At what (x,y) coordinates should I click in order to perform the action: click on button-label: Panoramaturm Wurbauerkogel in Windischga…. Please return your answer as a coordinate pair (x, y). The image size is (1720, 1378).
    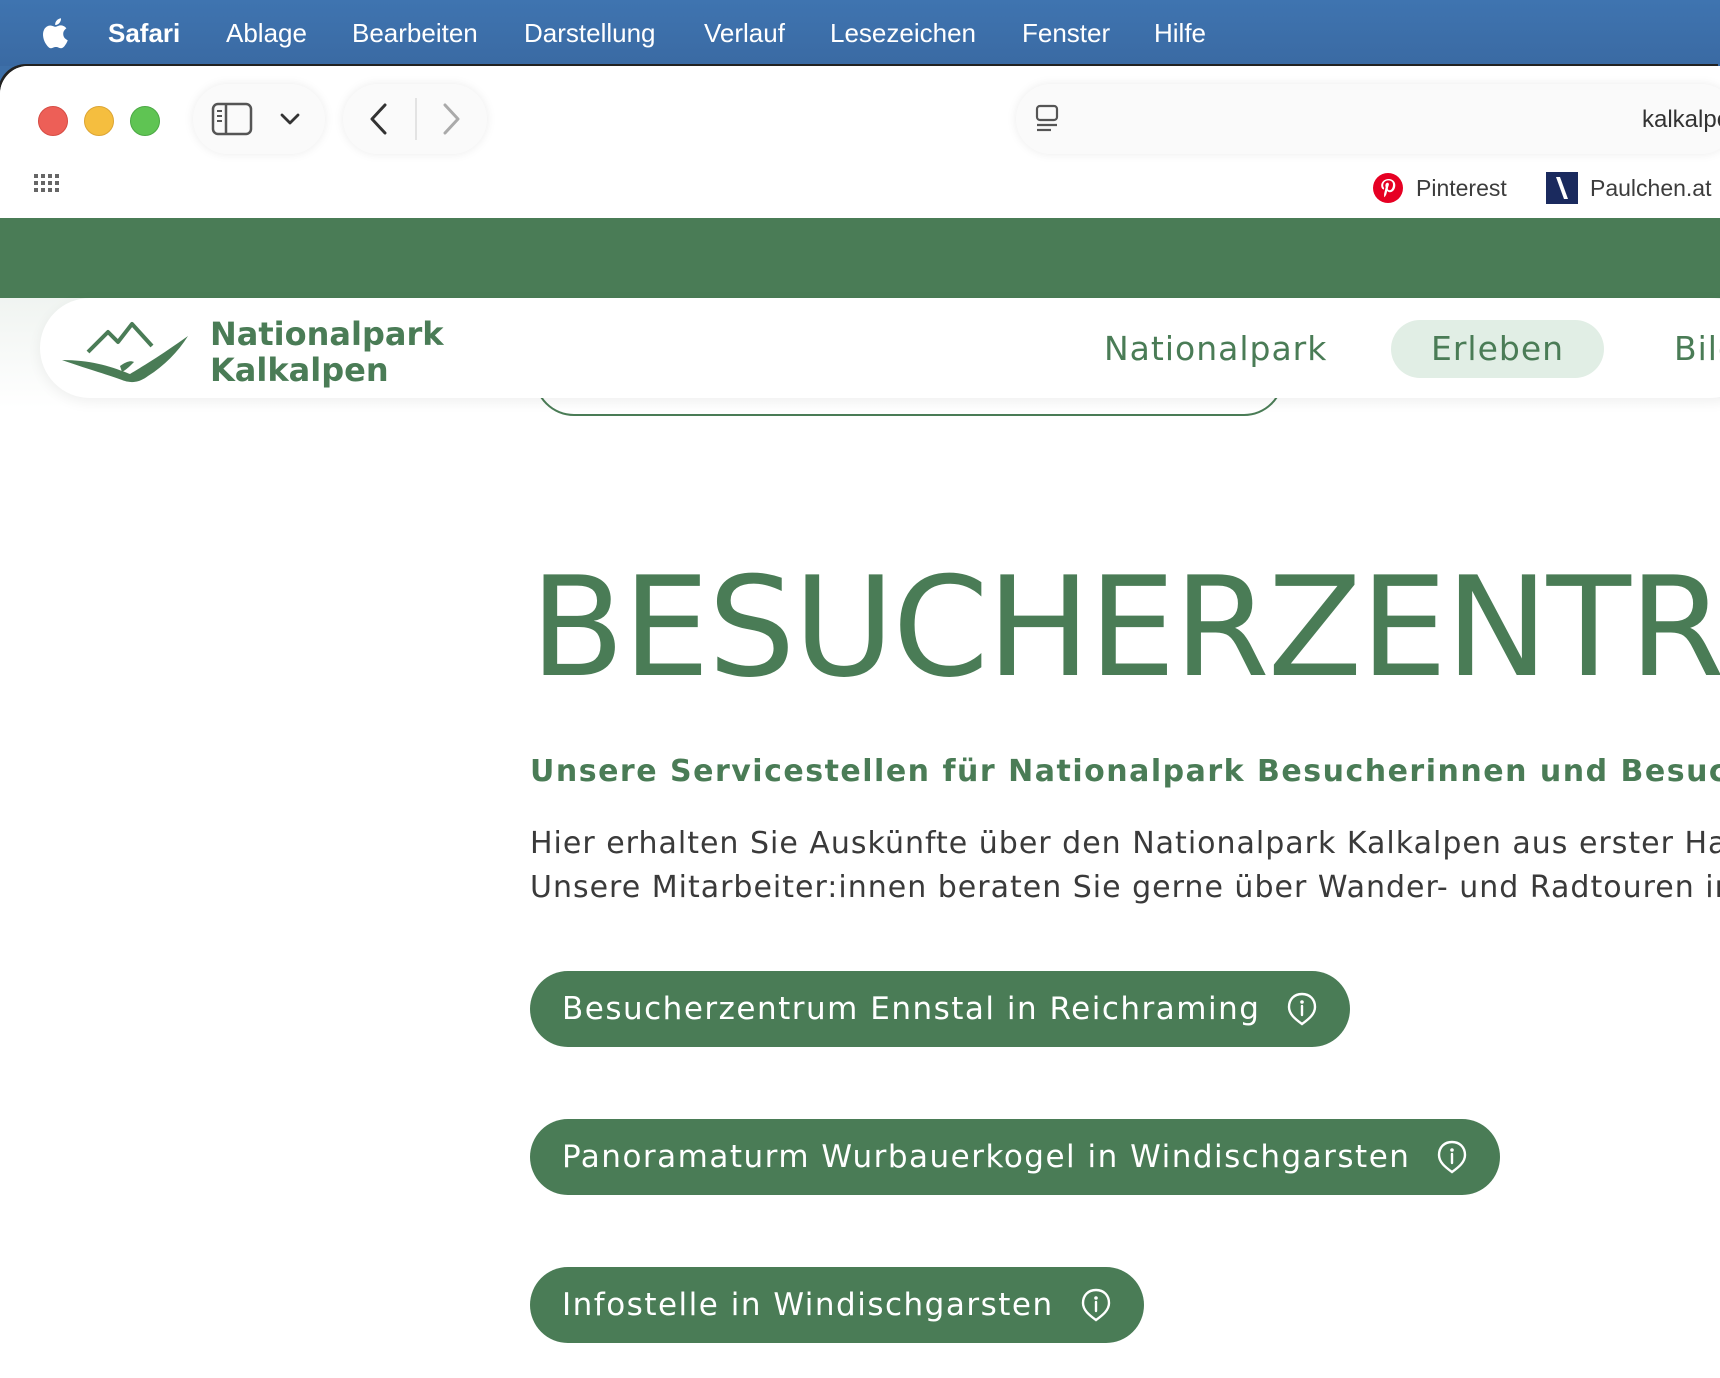
    Looking at the image, I should click on (986, 1157).